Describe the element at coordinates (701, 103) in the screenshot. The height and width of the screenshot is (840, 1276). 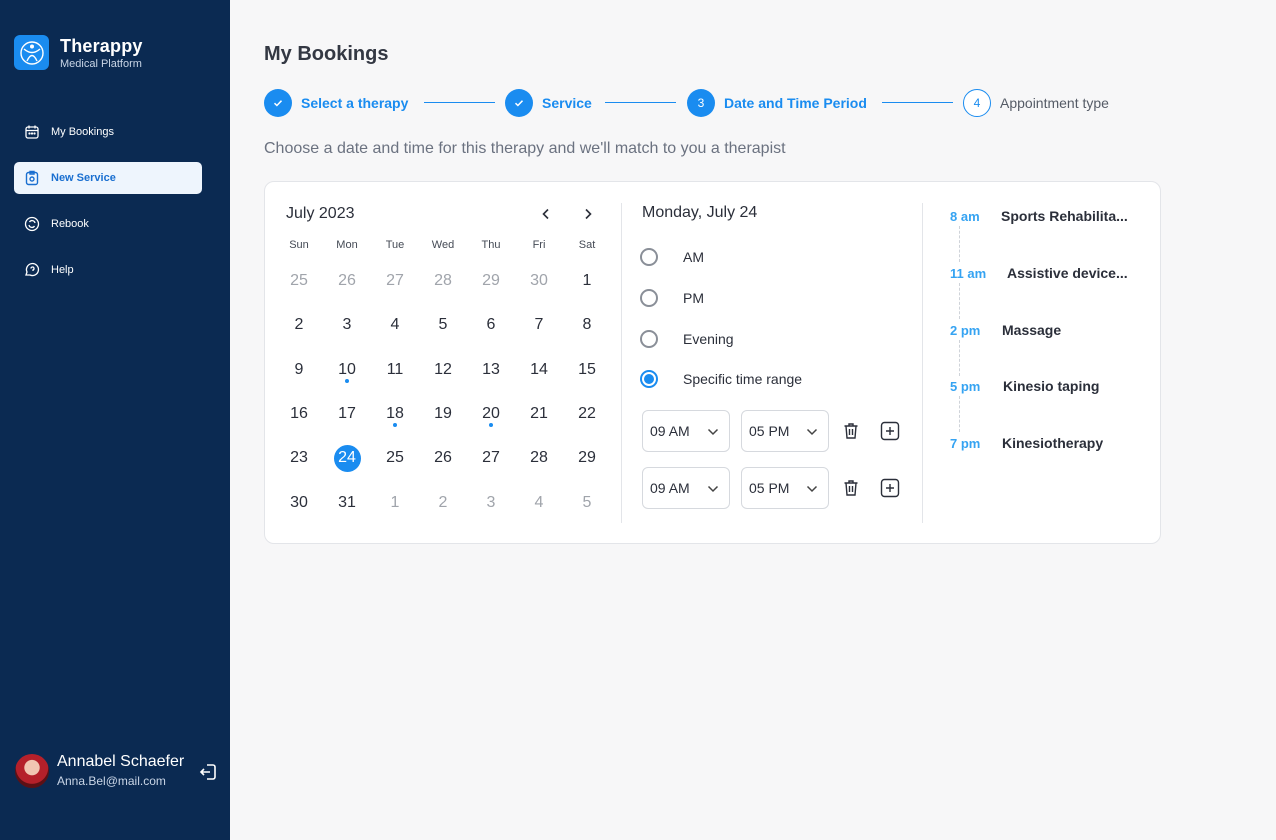
I see `step-number: 3` at that location.